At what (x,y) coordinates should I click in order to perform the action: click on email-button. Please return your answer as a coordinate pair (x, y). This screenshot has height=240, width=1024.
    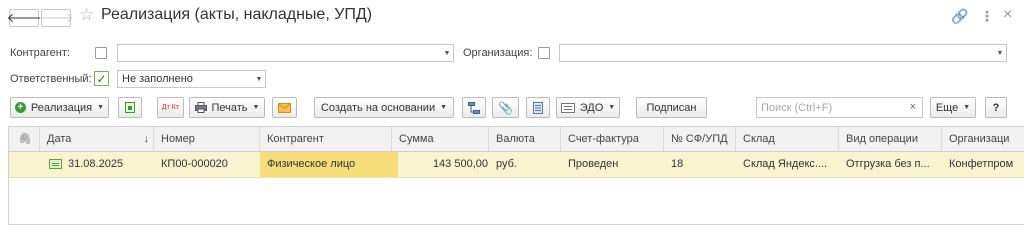
    Looking at the image, I should click on (284, 107).